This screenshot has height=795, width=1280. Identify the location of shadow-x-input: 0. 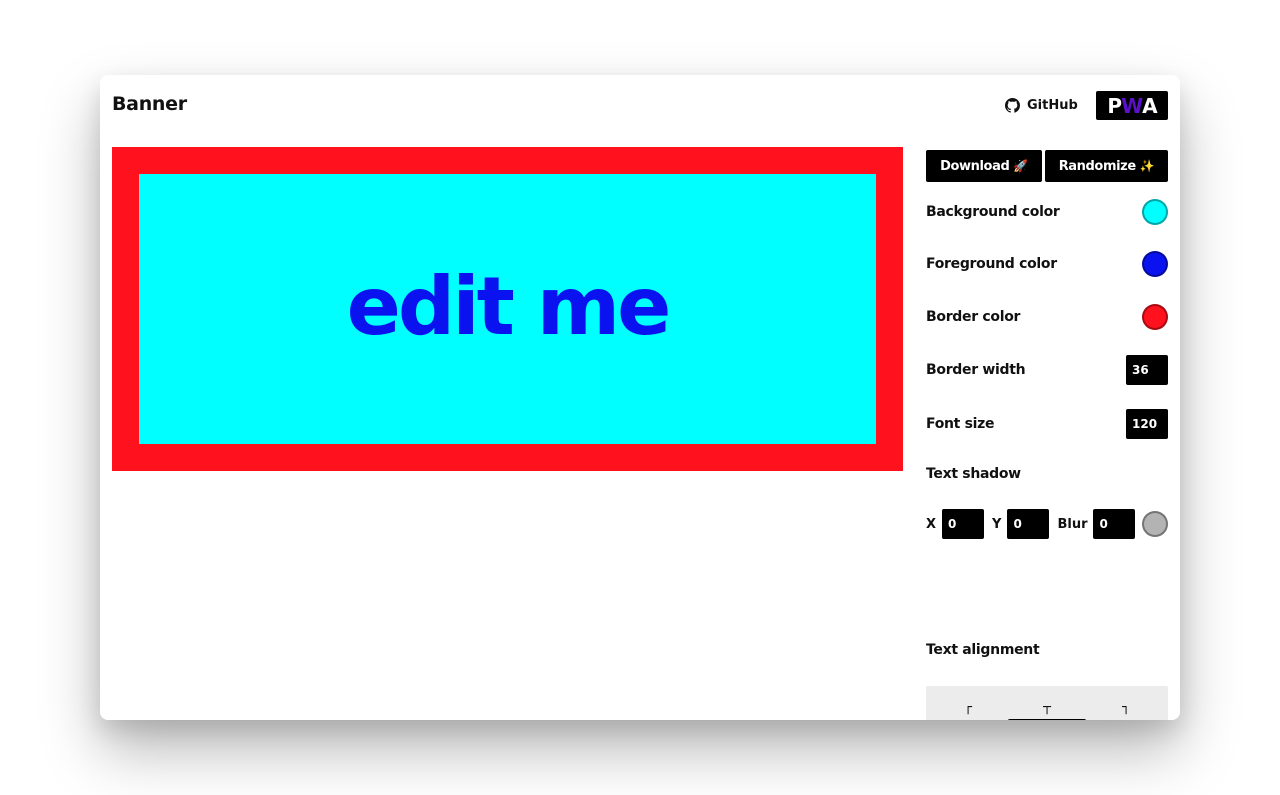
(963, 524).